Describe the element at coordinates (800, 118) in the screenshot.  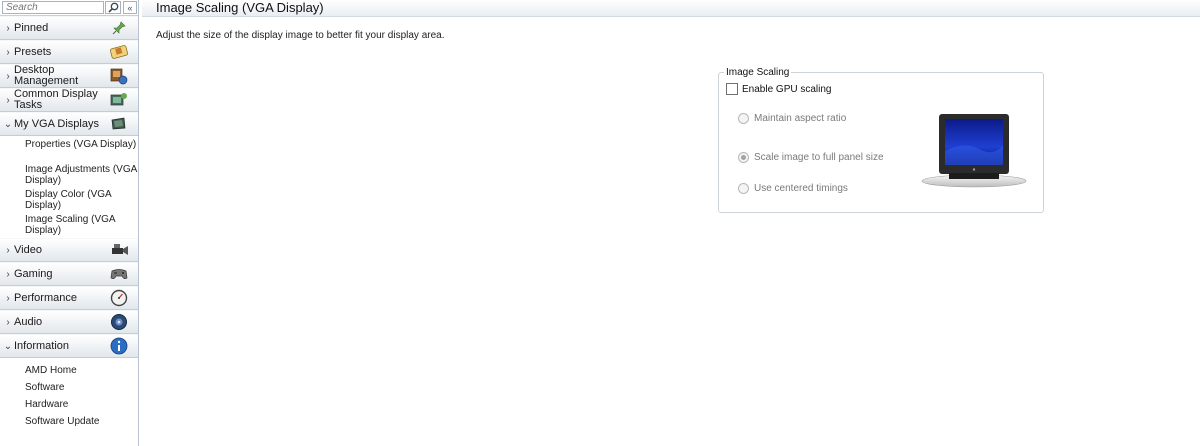
I see `radio-label: Maintain aspect ratio` at that location.